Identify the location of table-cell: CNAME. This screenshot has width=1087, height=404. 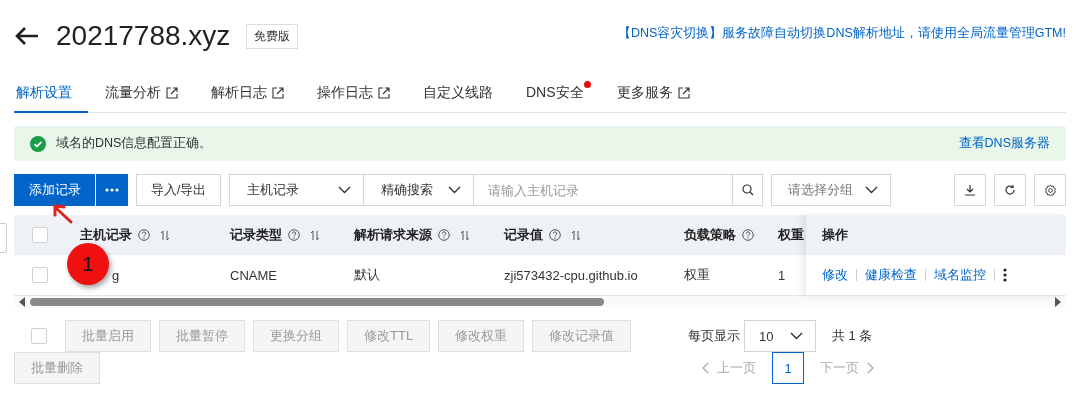
(253, 275).